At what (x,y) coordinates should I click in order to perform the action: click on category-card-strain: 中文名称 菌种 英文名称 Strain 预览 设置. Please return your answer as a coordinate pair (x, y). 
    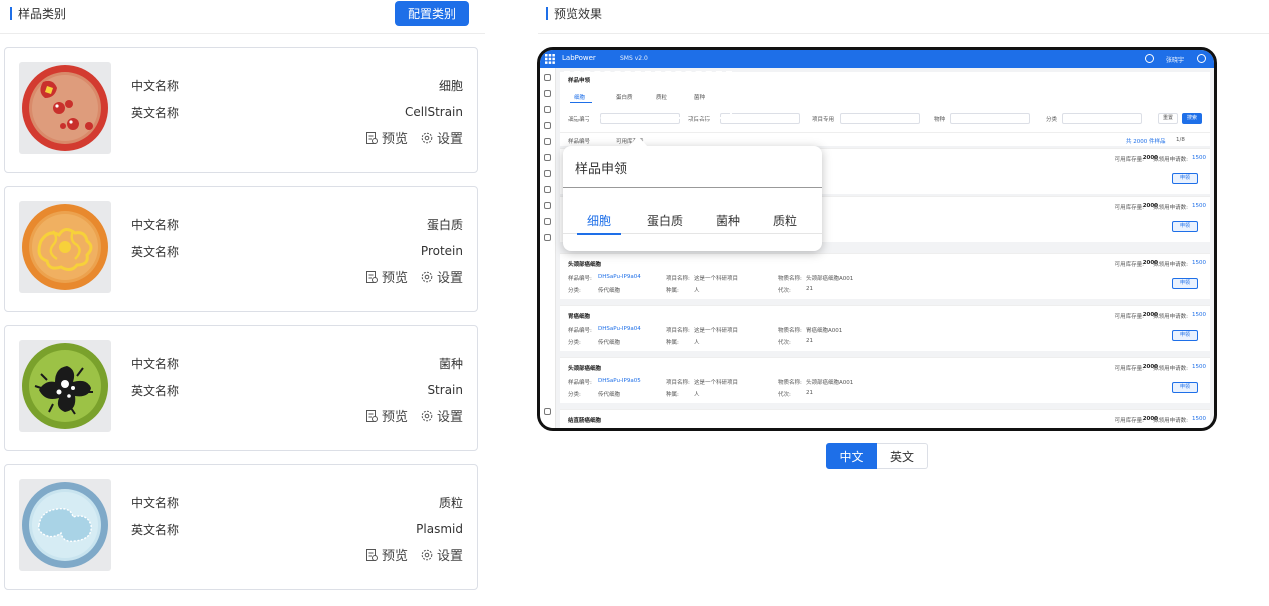
    Looking at the image, I should click on (241, 388).